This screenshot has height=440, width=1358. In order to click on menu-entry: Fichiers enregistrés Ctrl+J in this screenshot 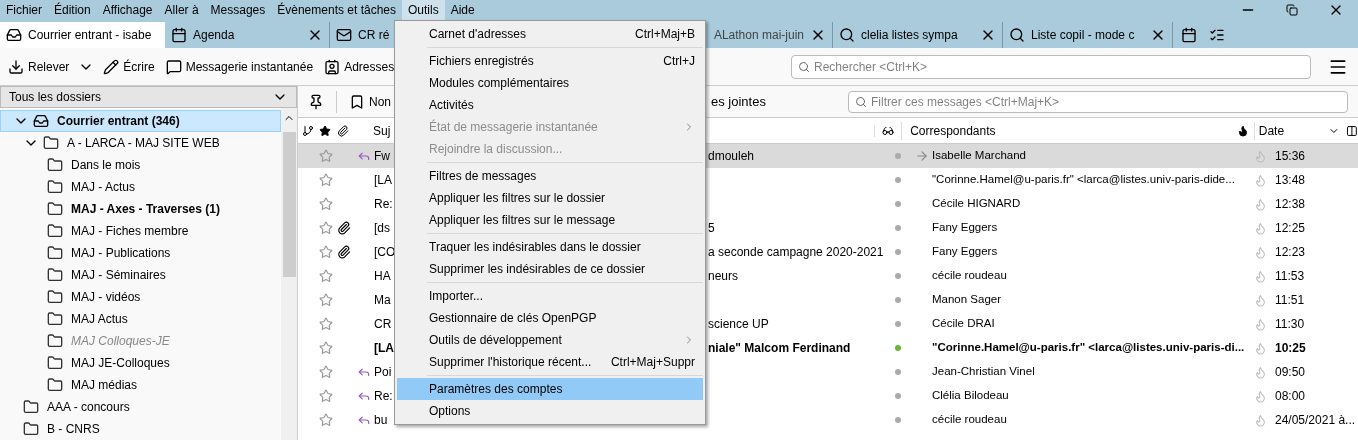, I will do `click(550, 61)`.